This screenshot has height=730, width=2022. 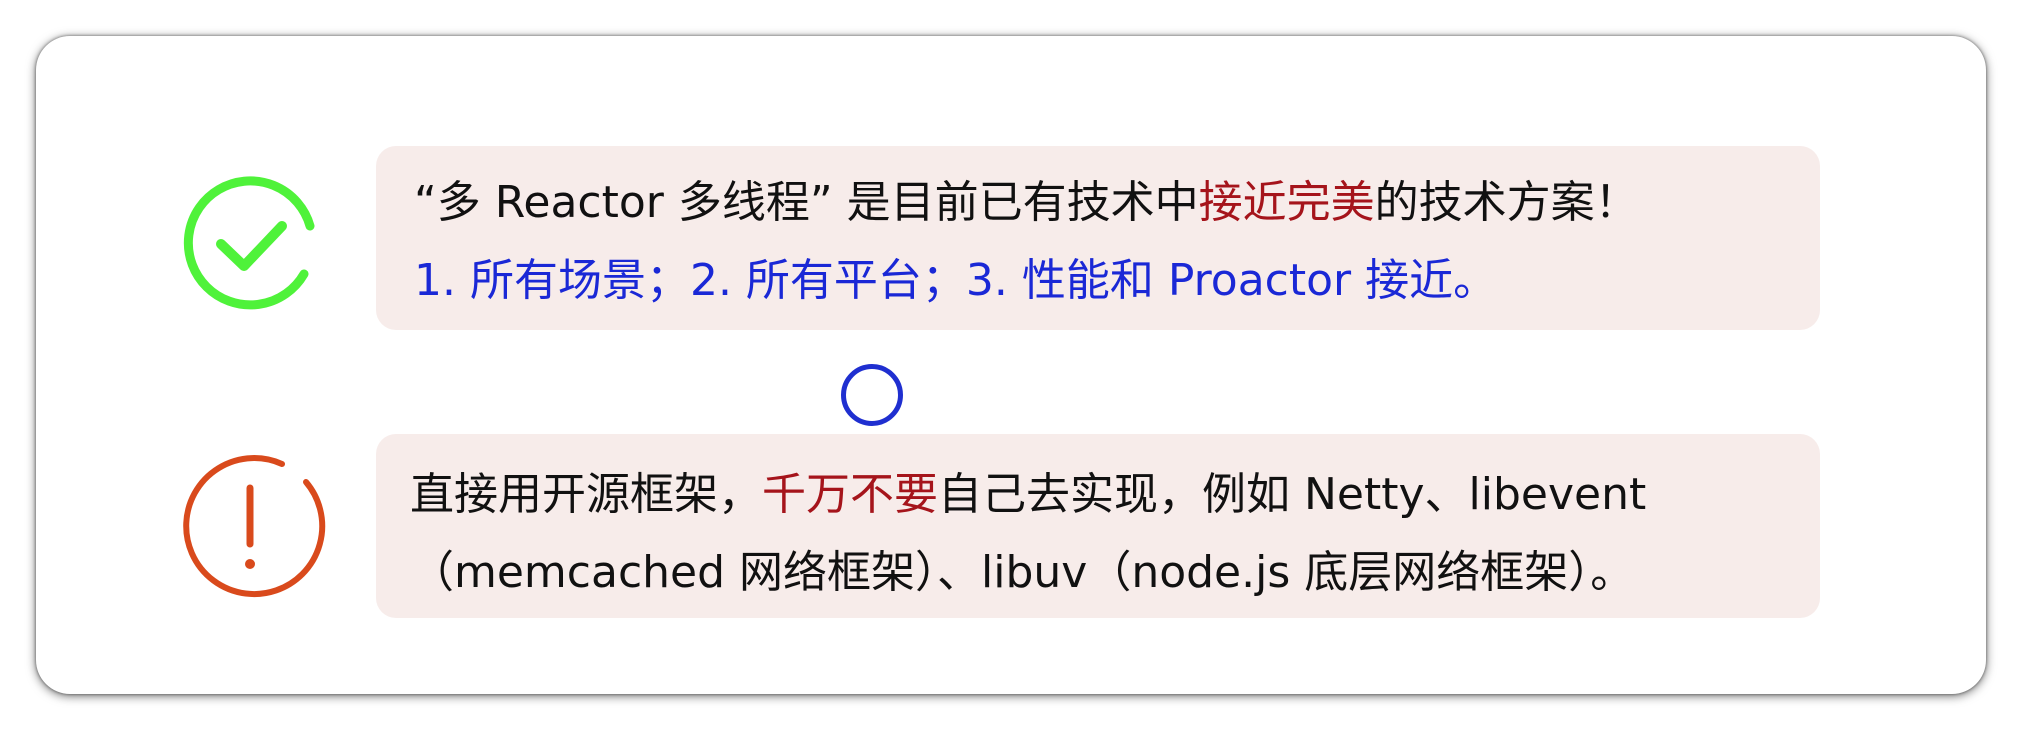 I want to click on warning-line-2: （memcached 网络框架）、libuv（node.js 底层网络框架）。, so click(x=1022, y=572).